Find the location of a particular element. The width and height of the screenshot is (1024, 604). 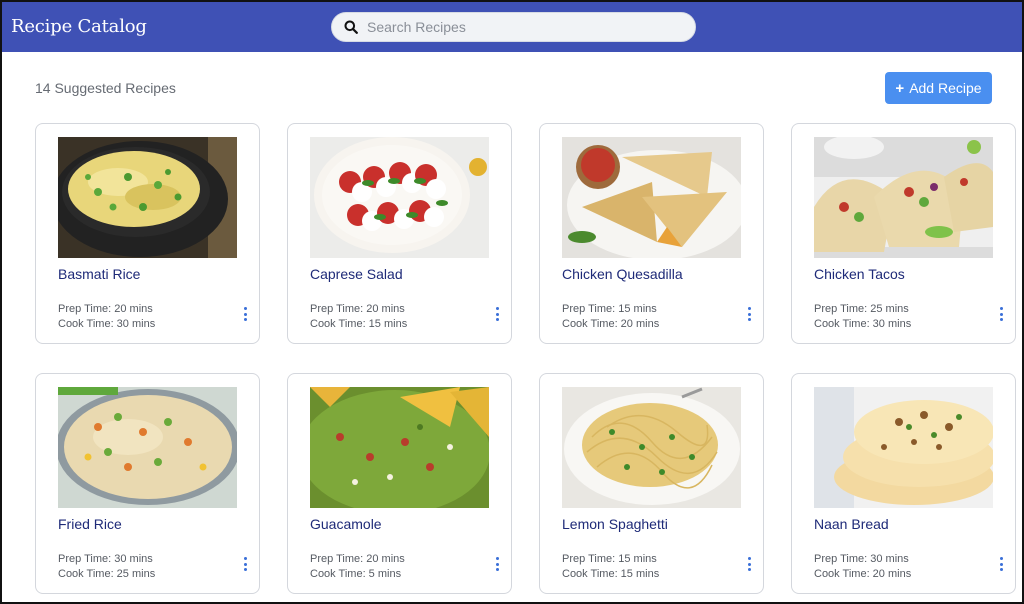

recipe-image-fried-rice is located at coordinates (147, 447).